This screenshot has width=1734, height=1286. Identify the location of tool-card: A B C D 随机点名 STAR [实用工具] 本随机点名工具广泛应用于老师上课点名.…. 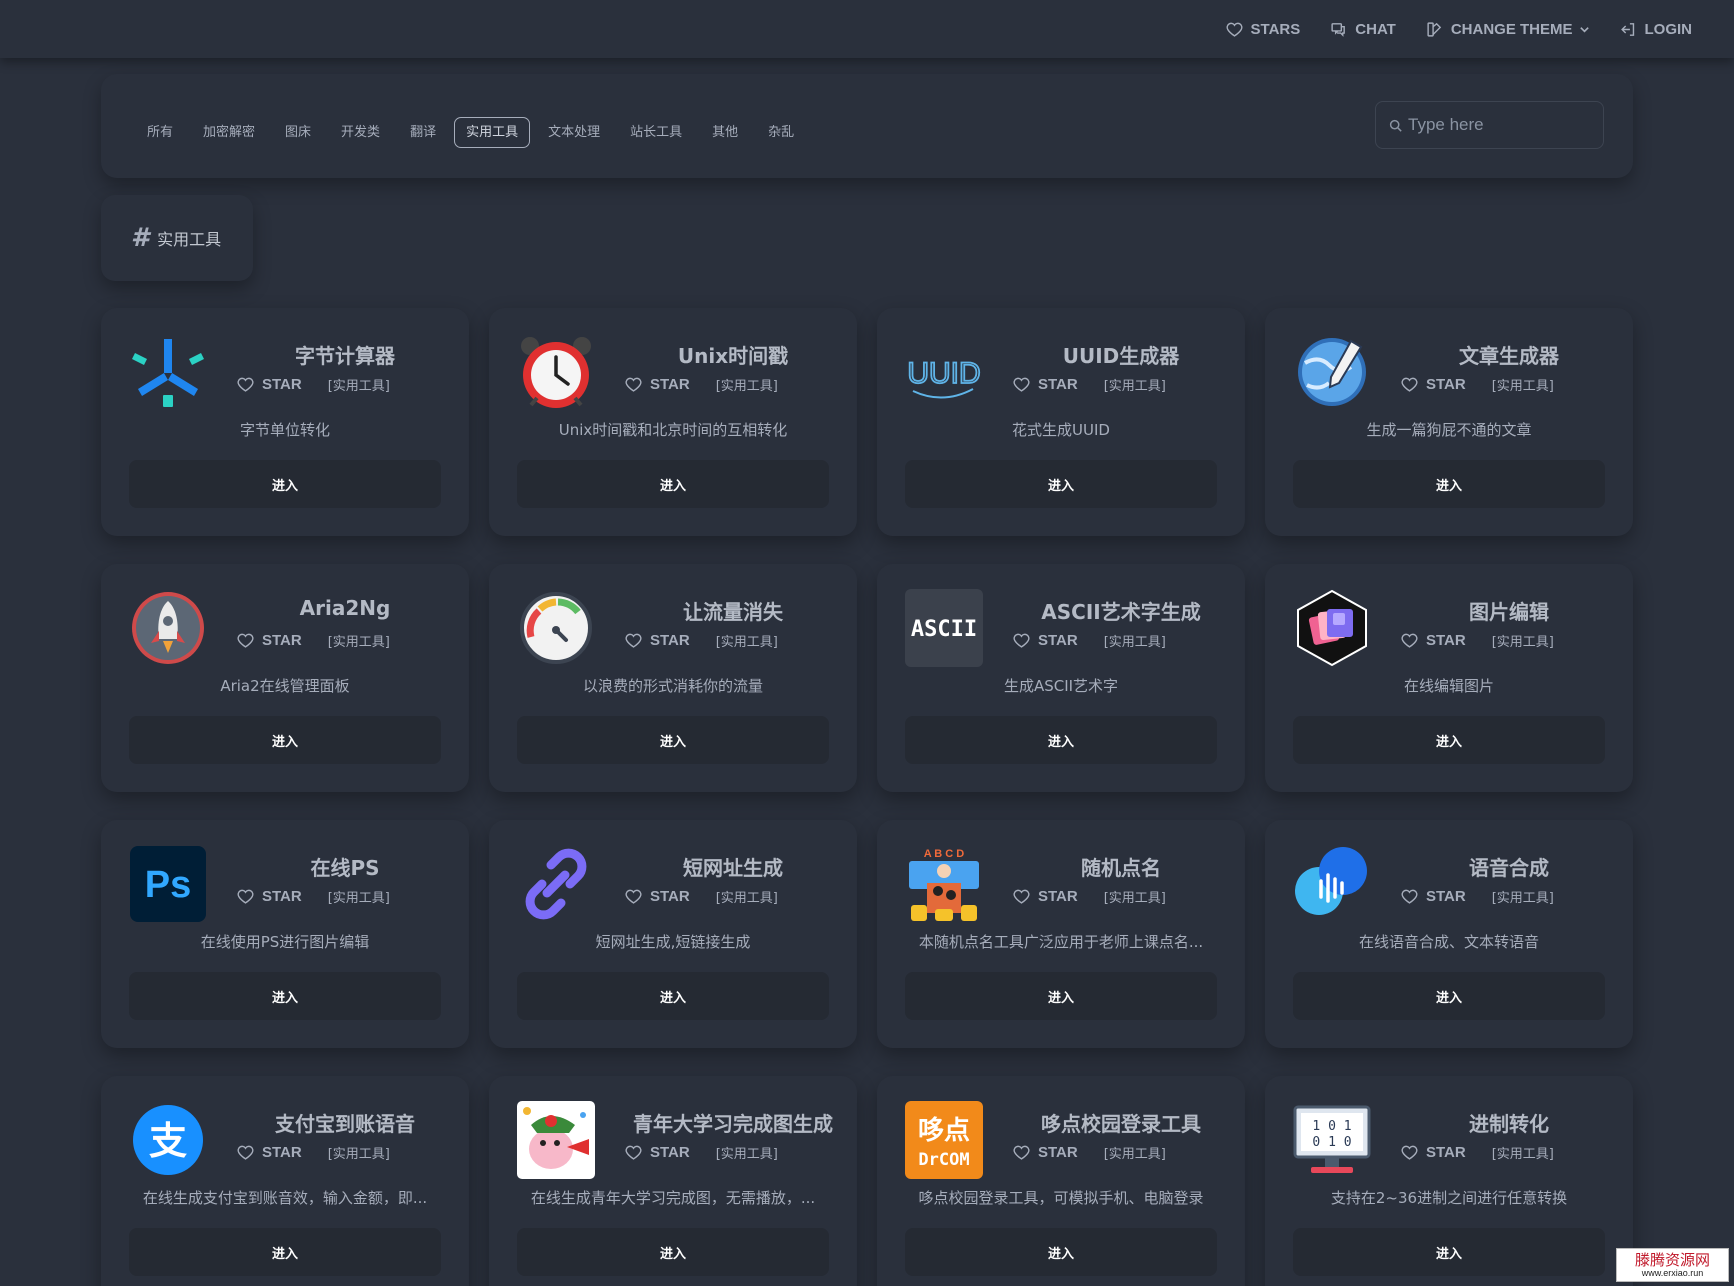
(1061, 934).